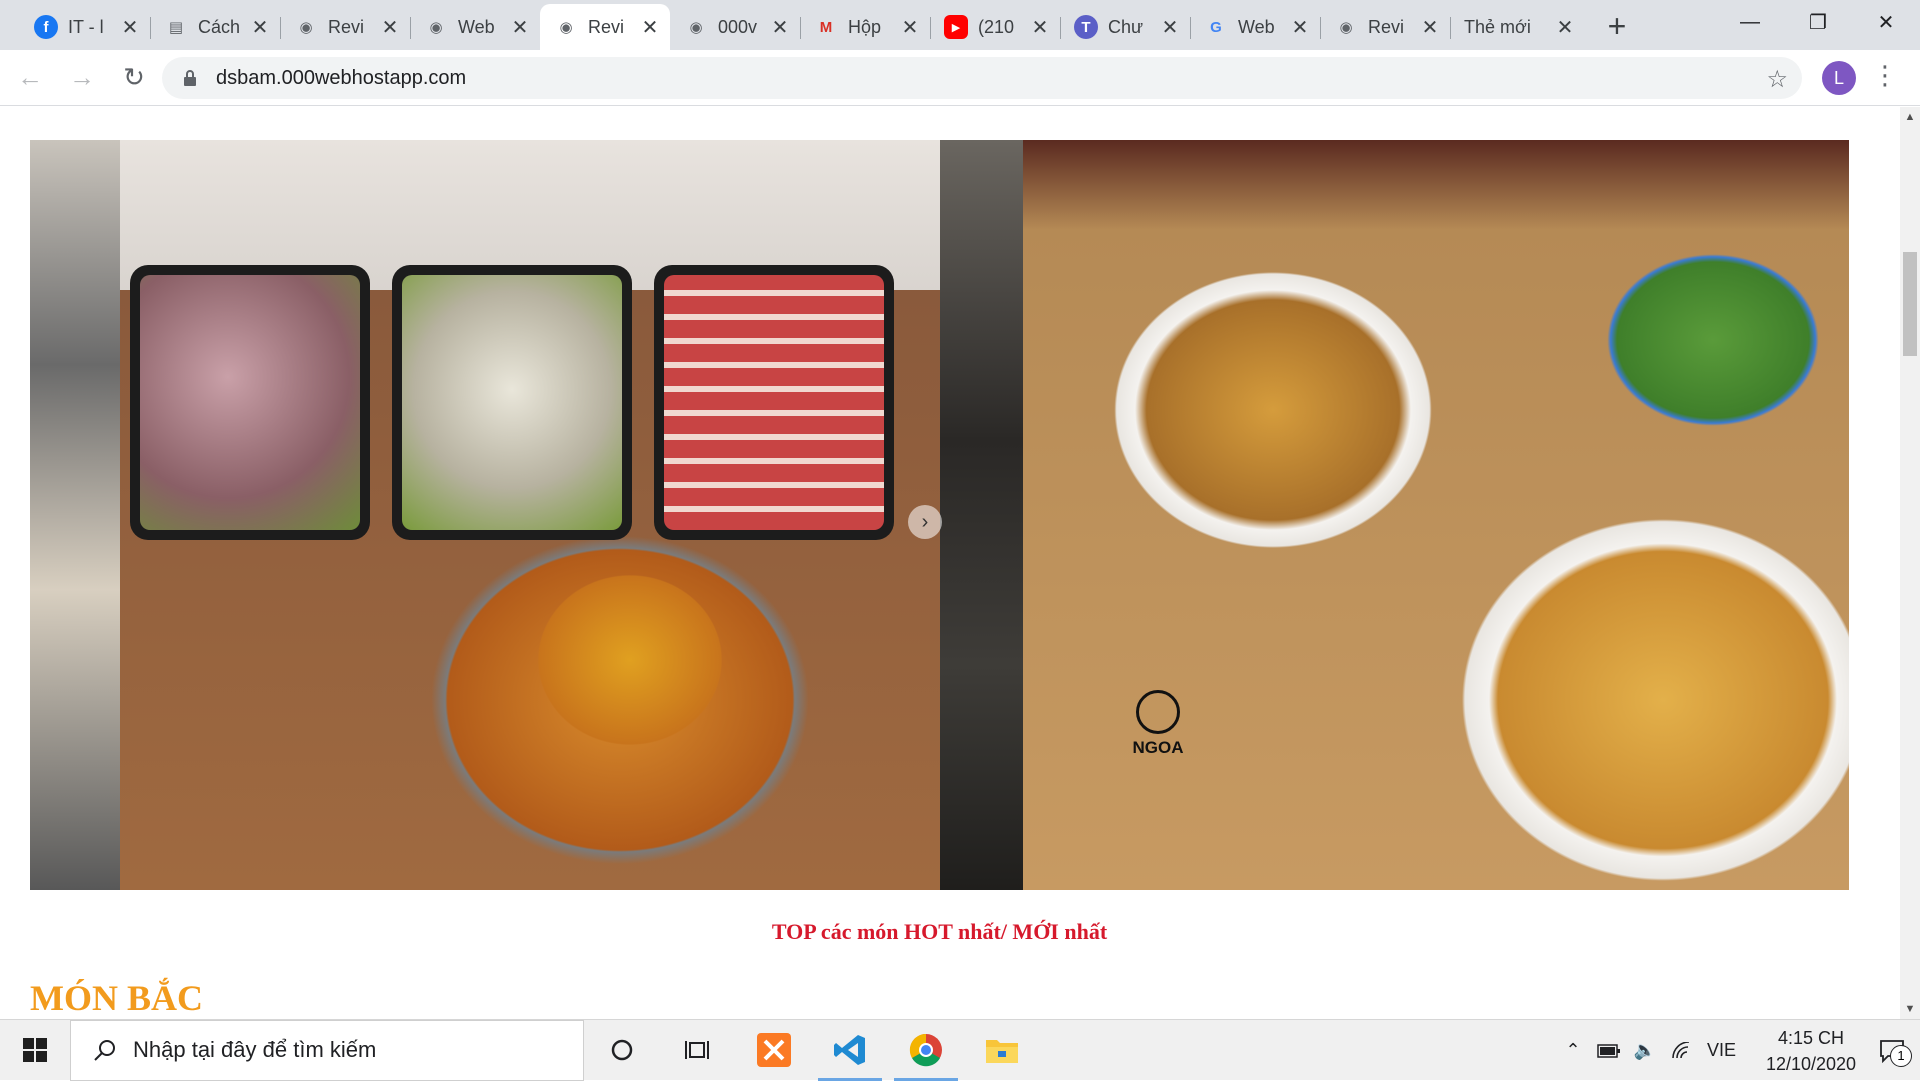  What do you see at coordinates (738, 26) in the screenshot?
I see `tab-title: 000v` at bounding box center [738, 26].